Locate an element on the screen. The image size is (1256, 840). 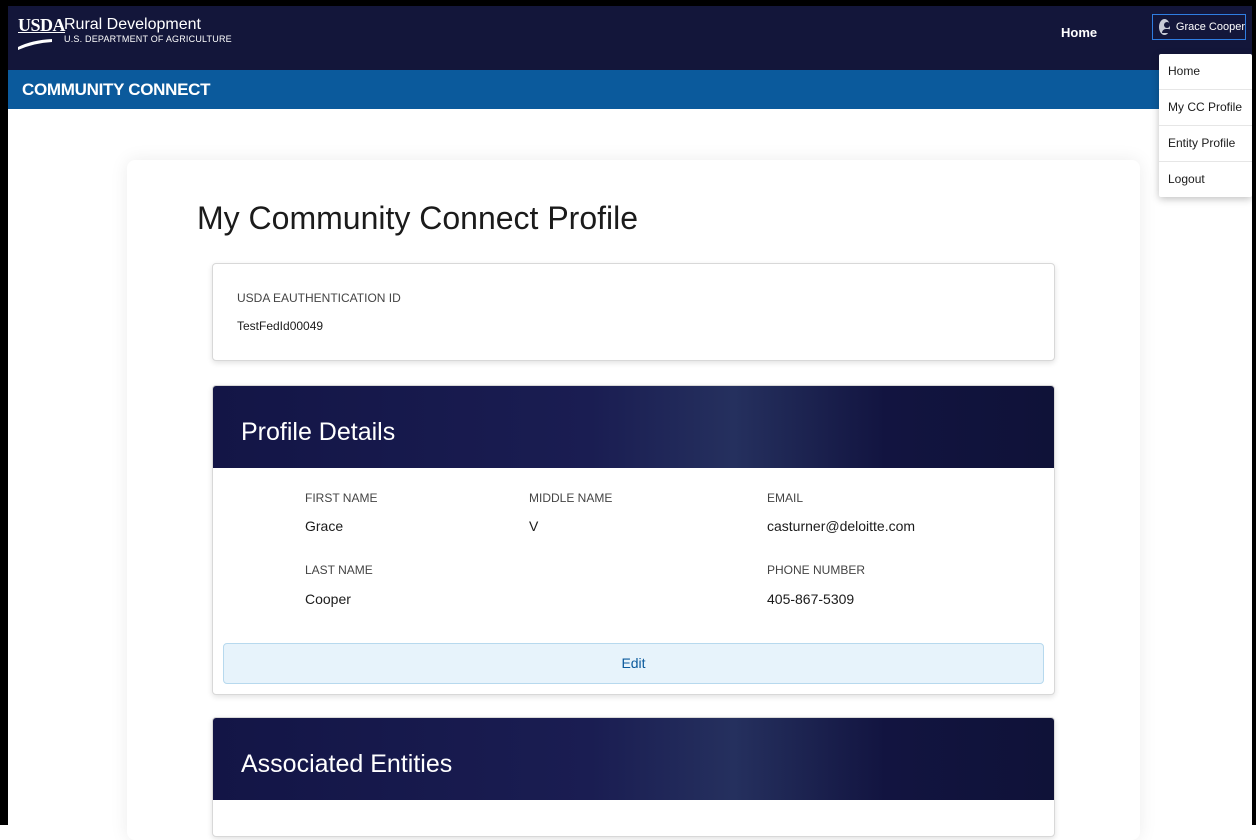
usda-logo-mark: USDA is located at coordinates (42, 33).